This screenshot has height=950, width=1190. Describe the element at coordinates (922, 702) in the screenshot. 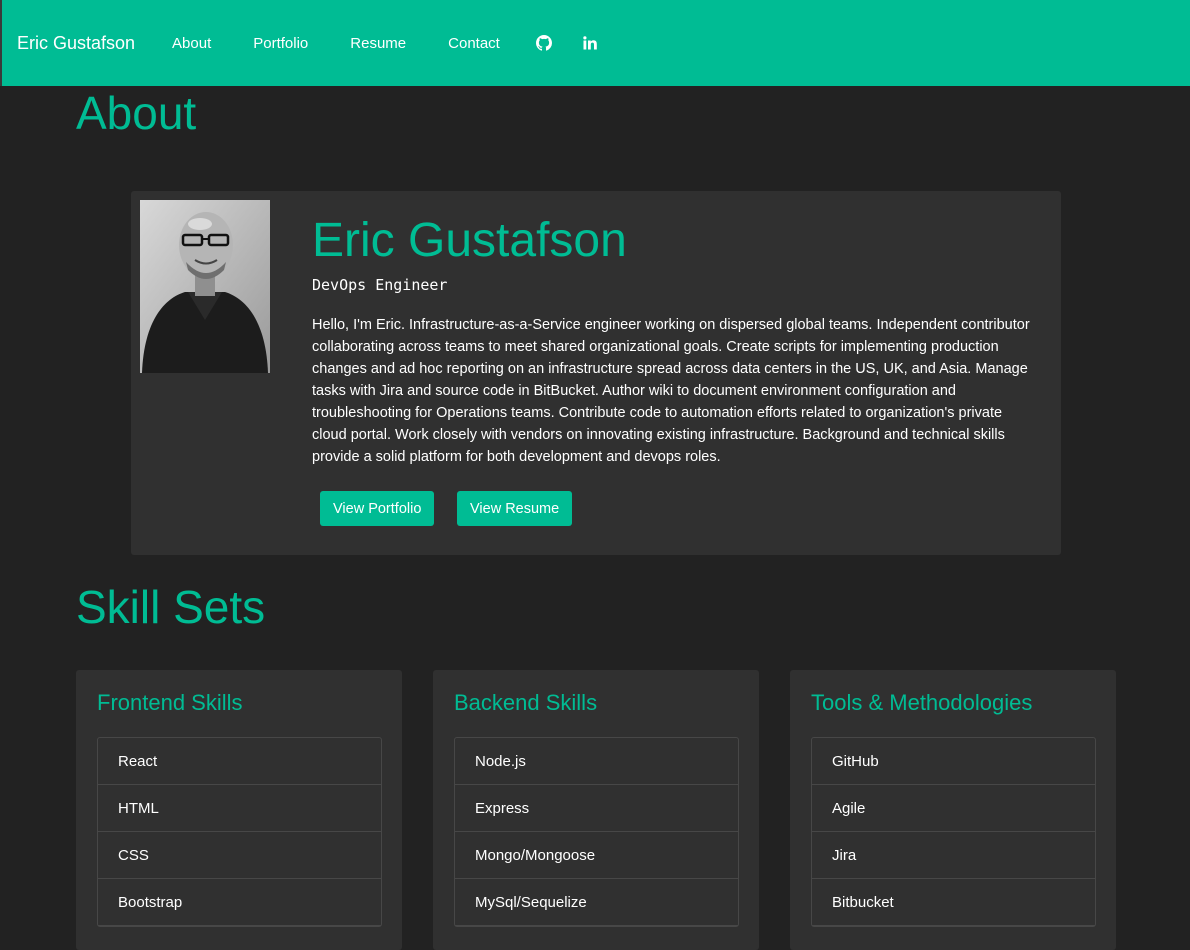

I see `skill-card-title: Tools & Methodologies` at that location.